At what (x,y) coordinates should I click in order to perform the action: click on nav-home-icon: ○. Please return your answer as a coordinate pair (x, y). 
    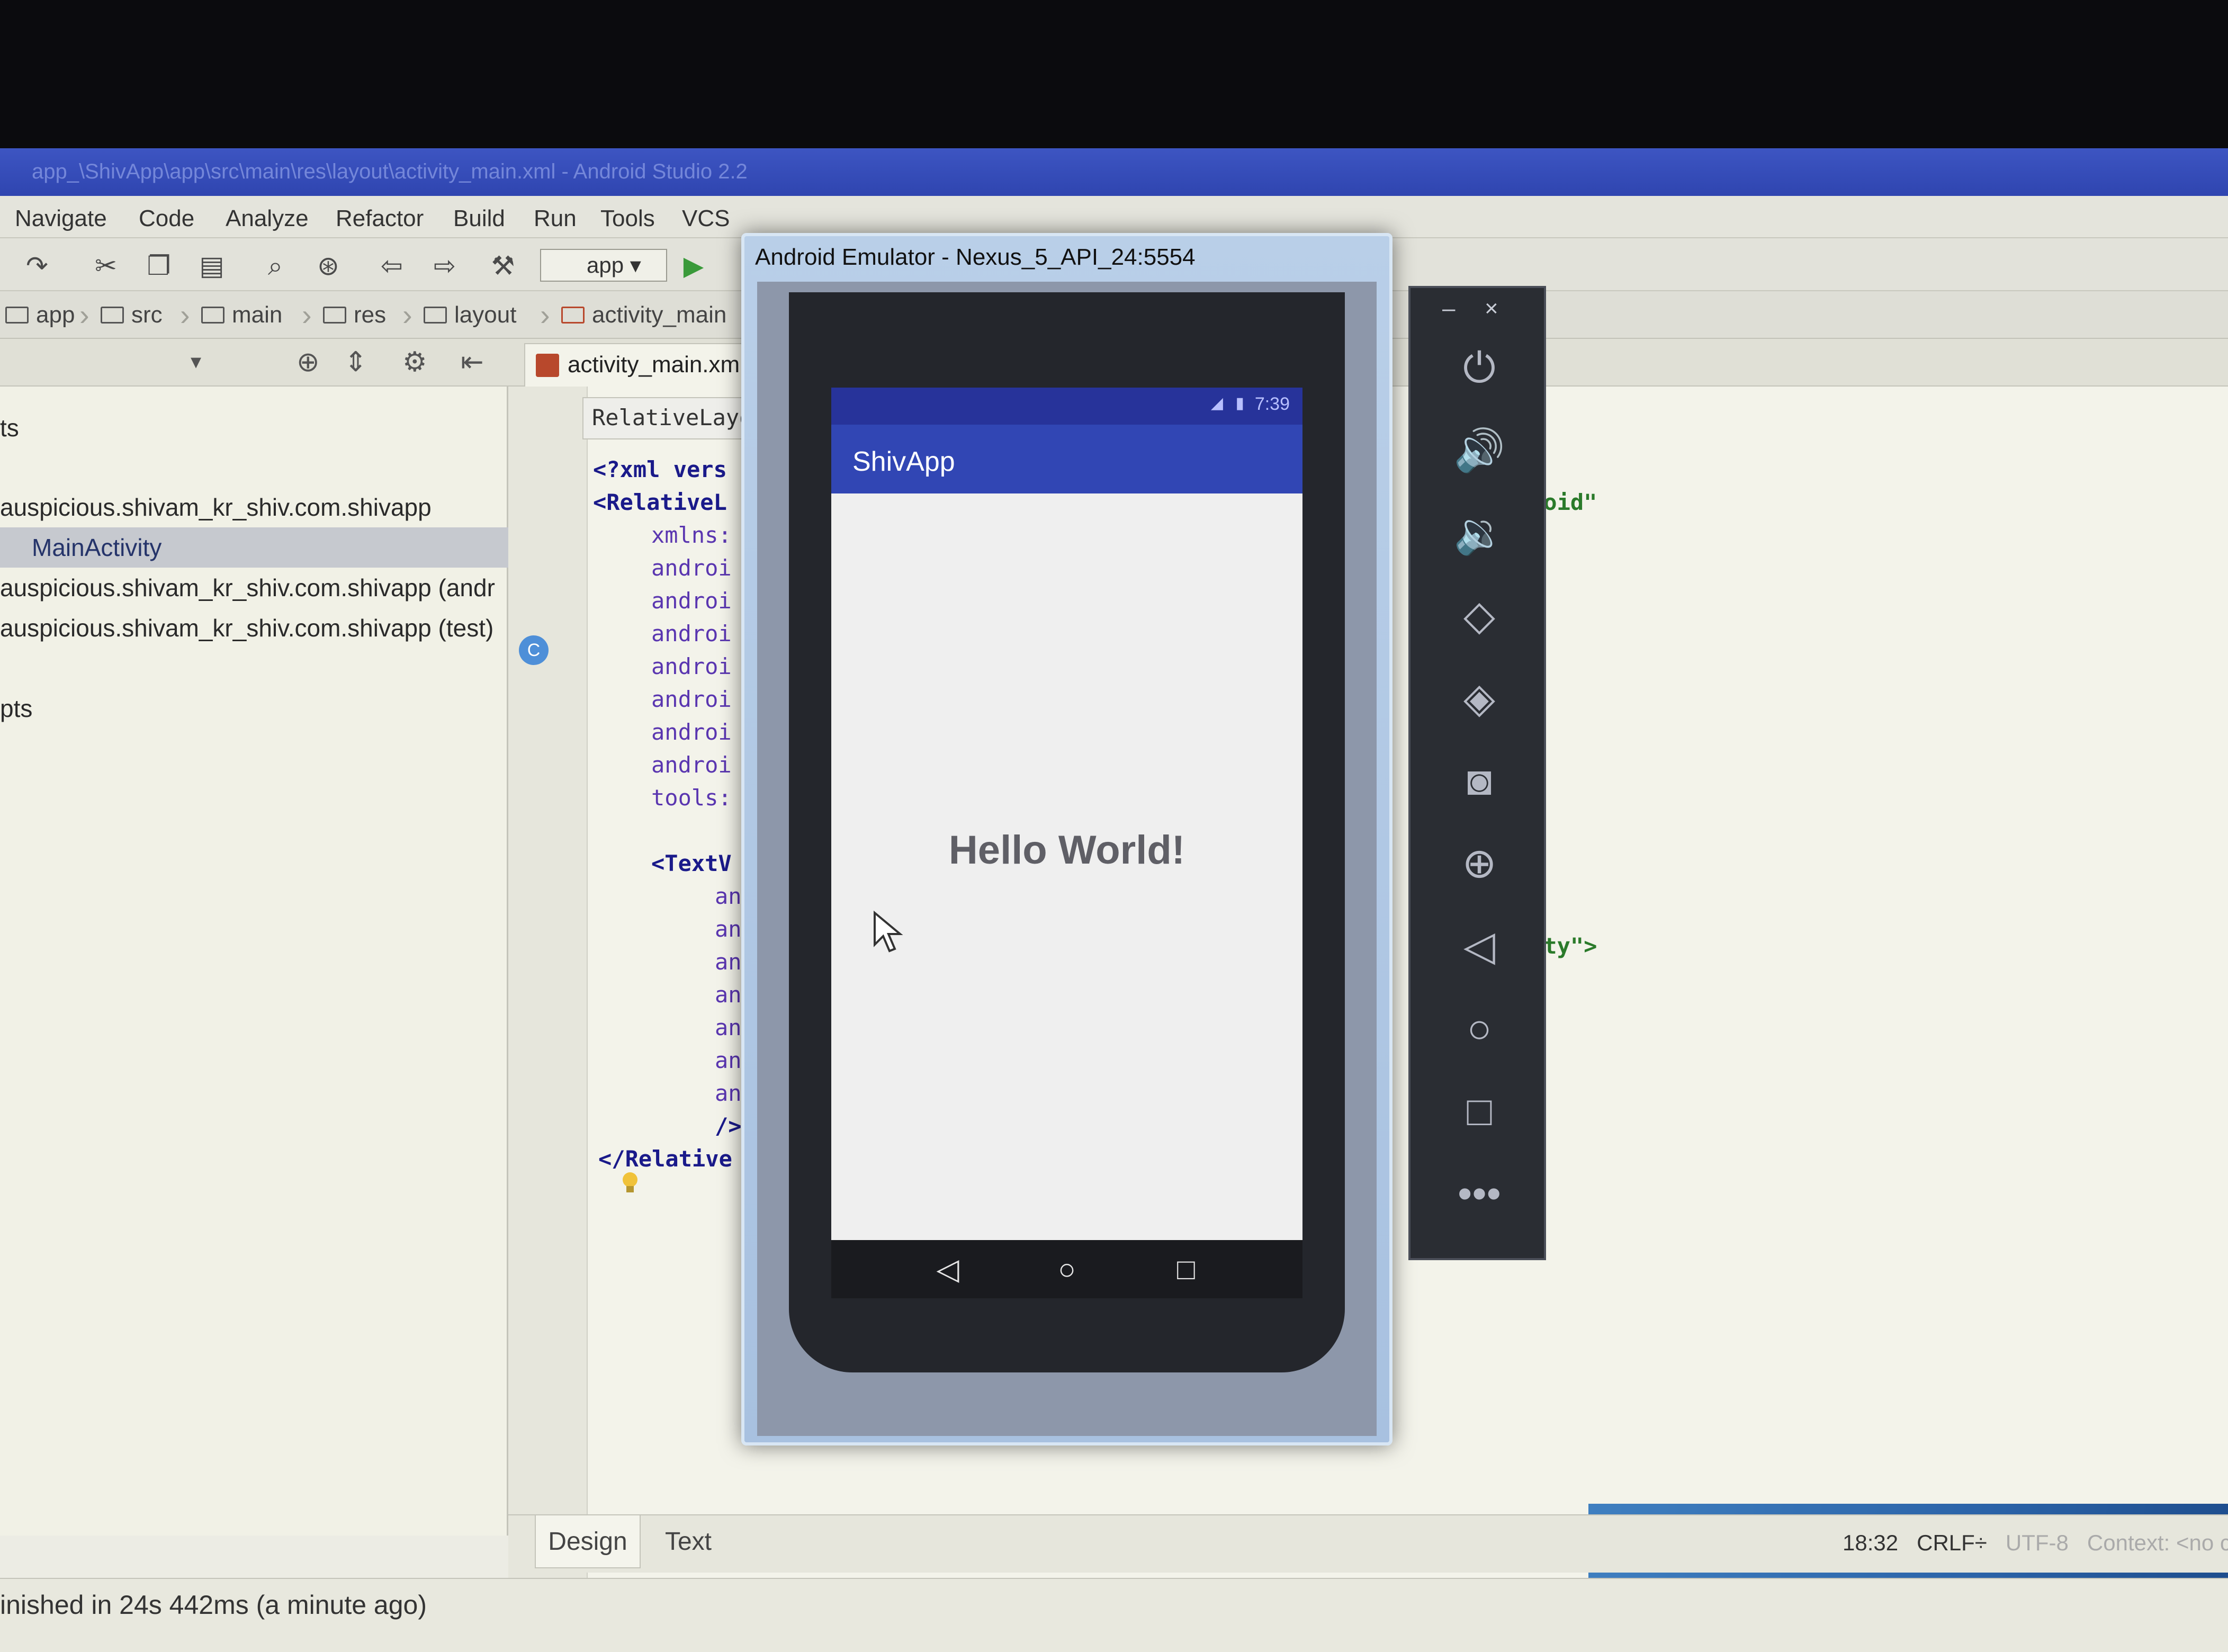
    Looking at the image, I should click on (1067, 1269).